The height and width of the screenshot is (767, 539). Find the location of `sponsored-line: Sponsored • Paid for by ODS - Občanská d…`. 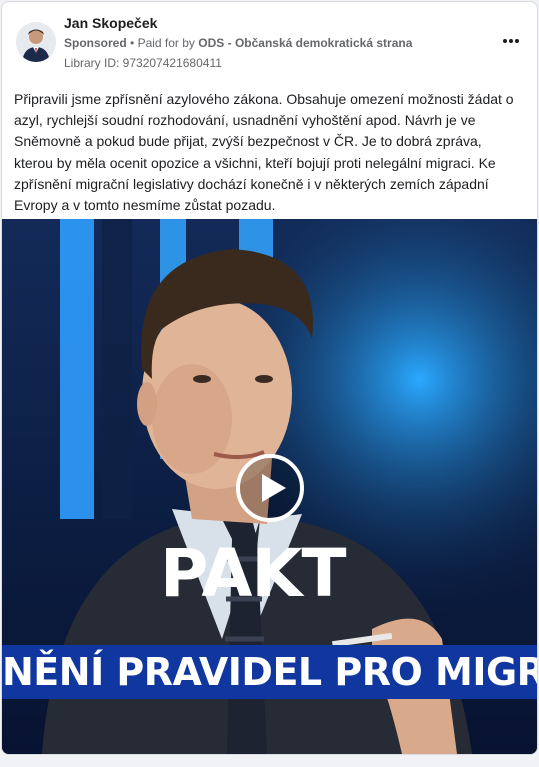

sponsored-line: Sponsored • Paid for by ODS - Občanská d… is located at coordinates (238, 43).